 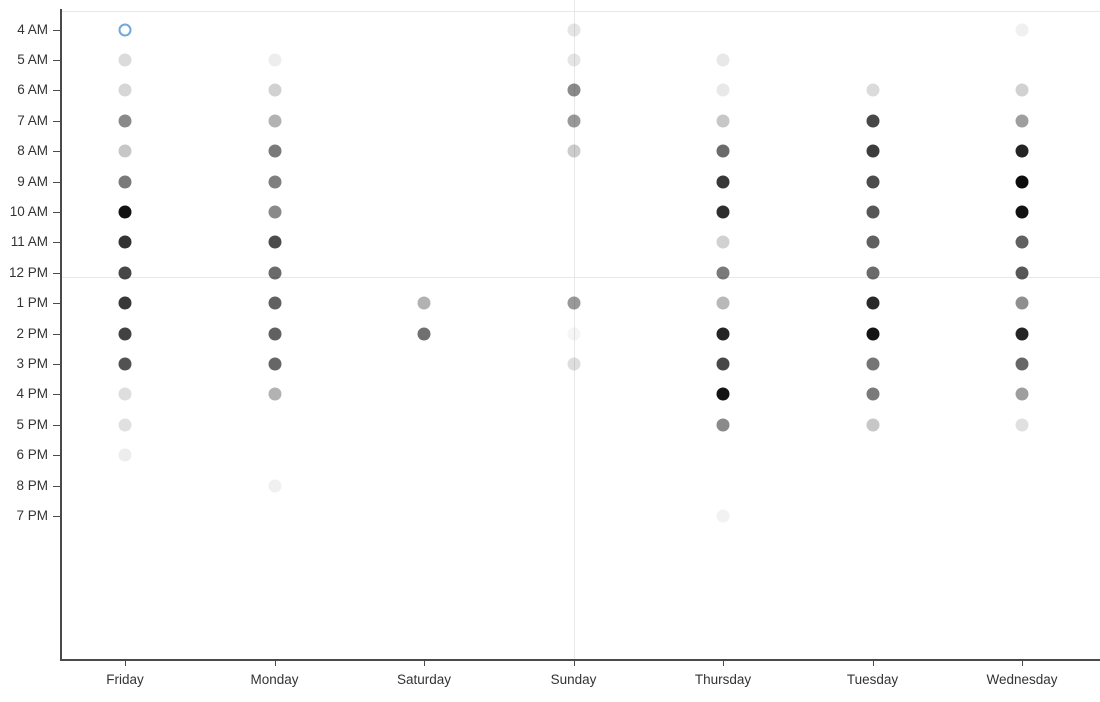 What do you see at coordinates (29, 242) in the screenshot?
I see `y-axis-label: 11 AM` at bounding box center [29, 242].